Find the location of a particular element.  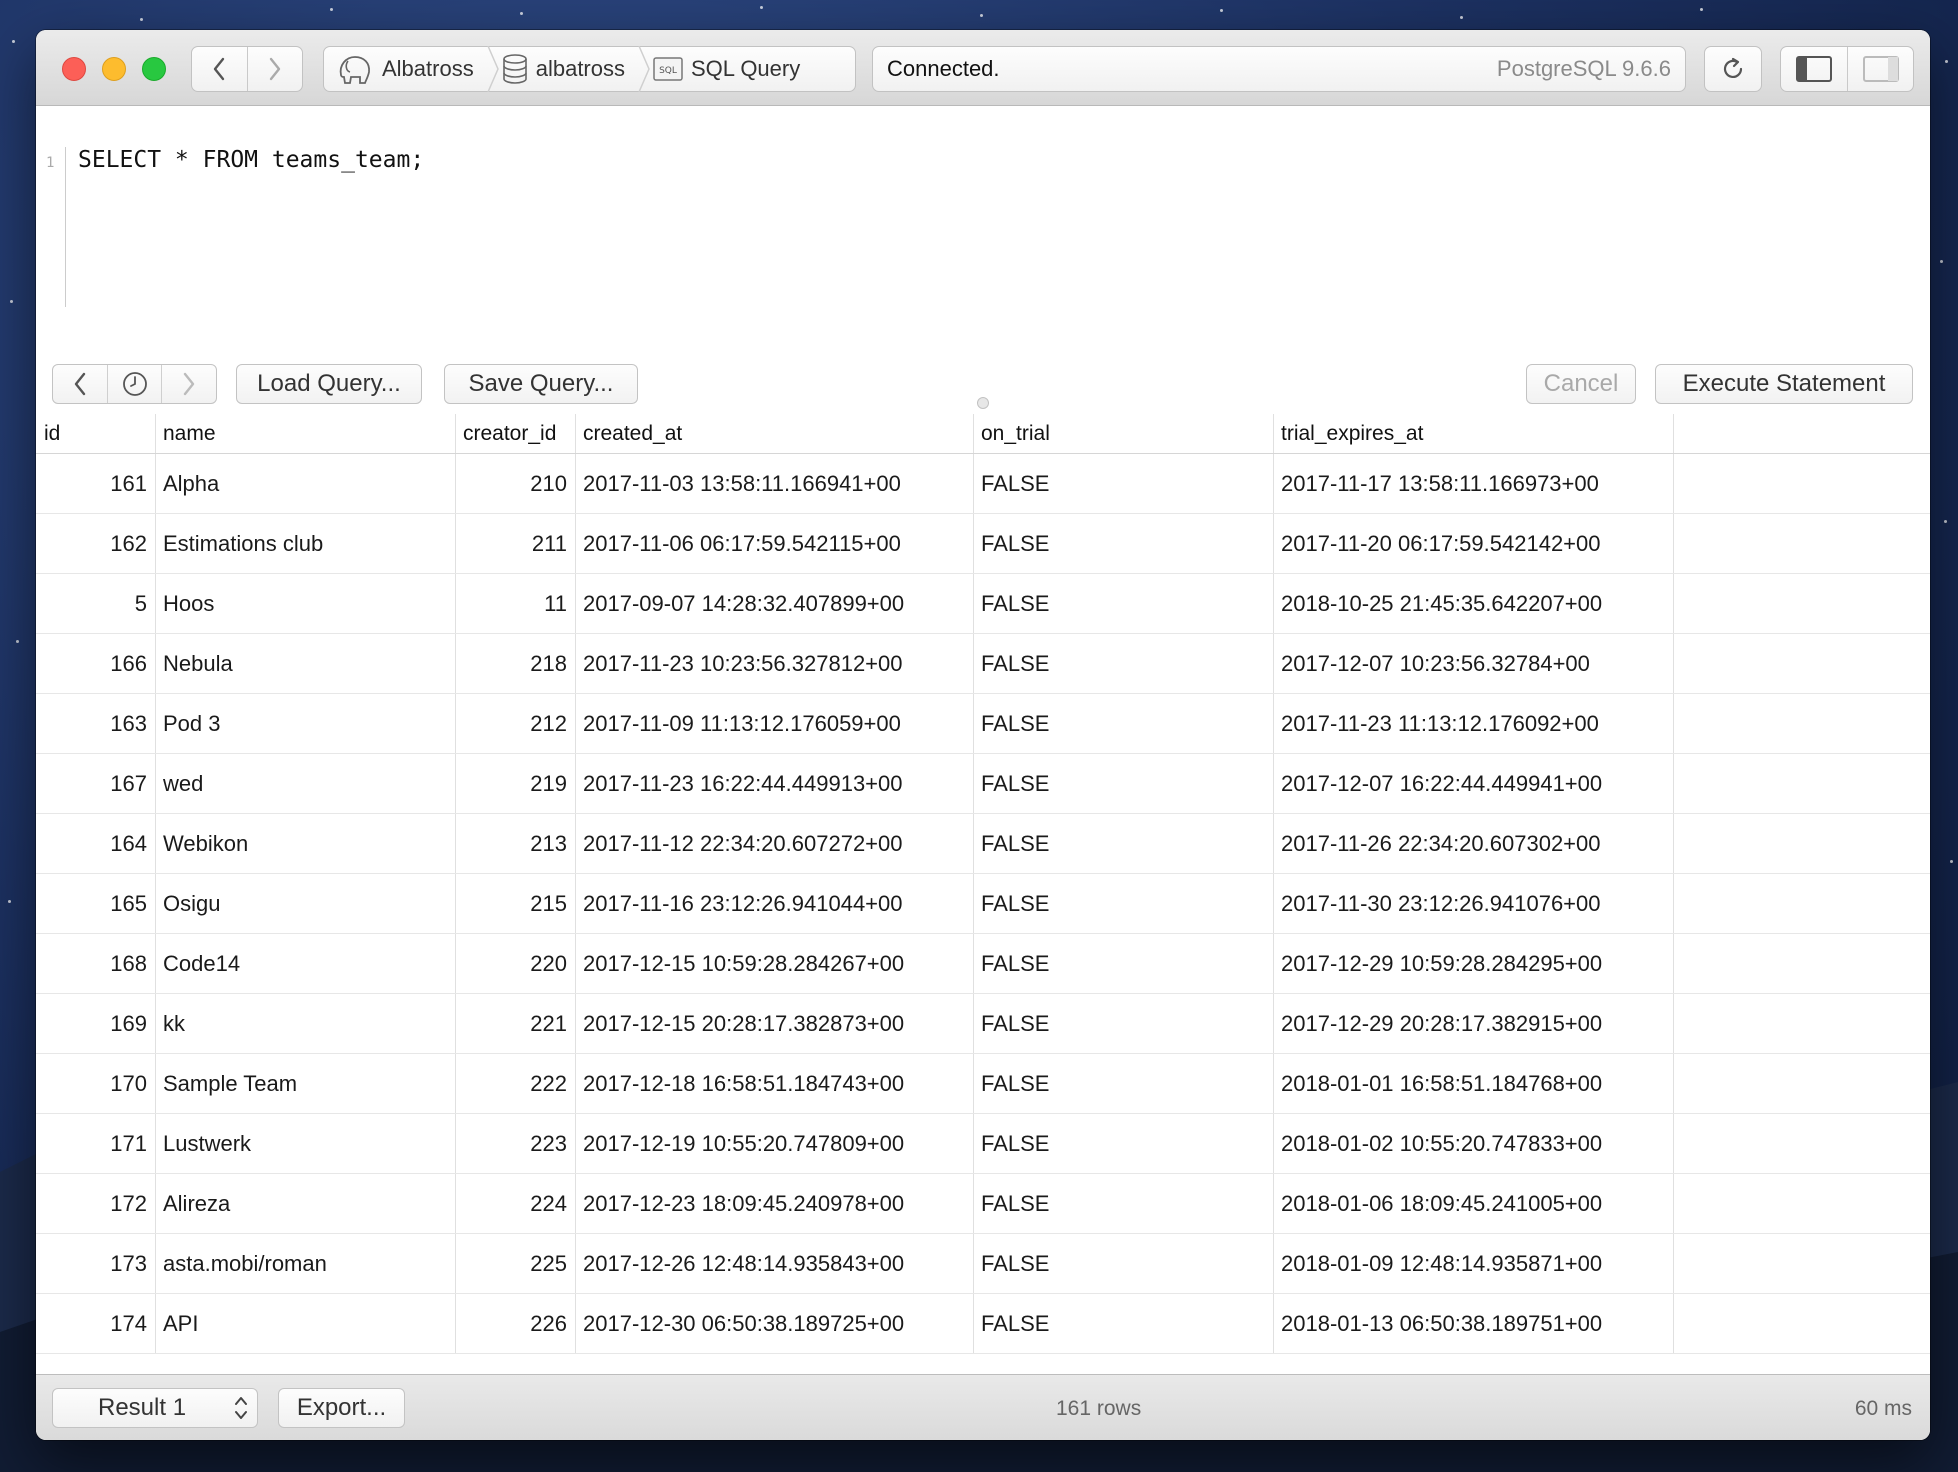

cell-created-at: 2017-12-19 10:55:20.747809+00 is located at coordinates (774, 1143).